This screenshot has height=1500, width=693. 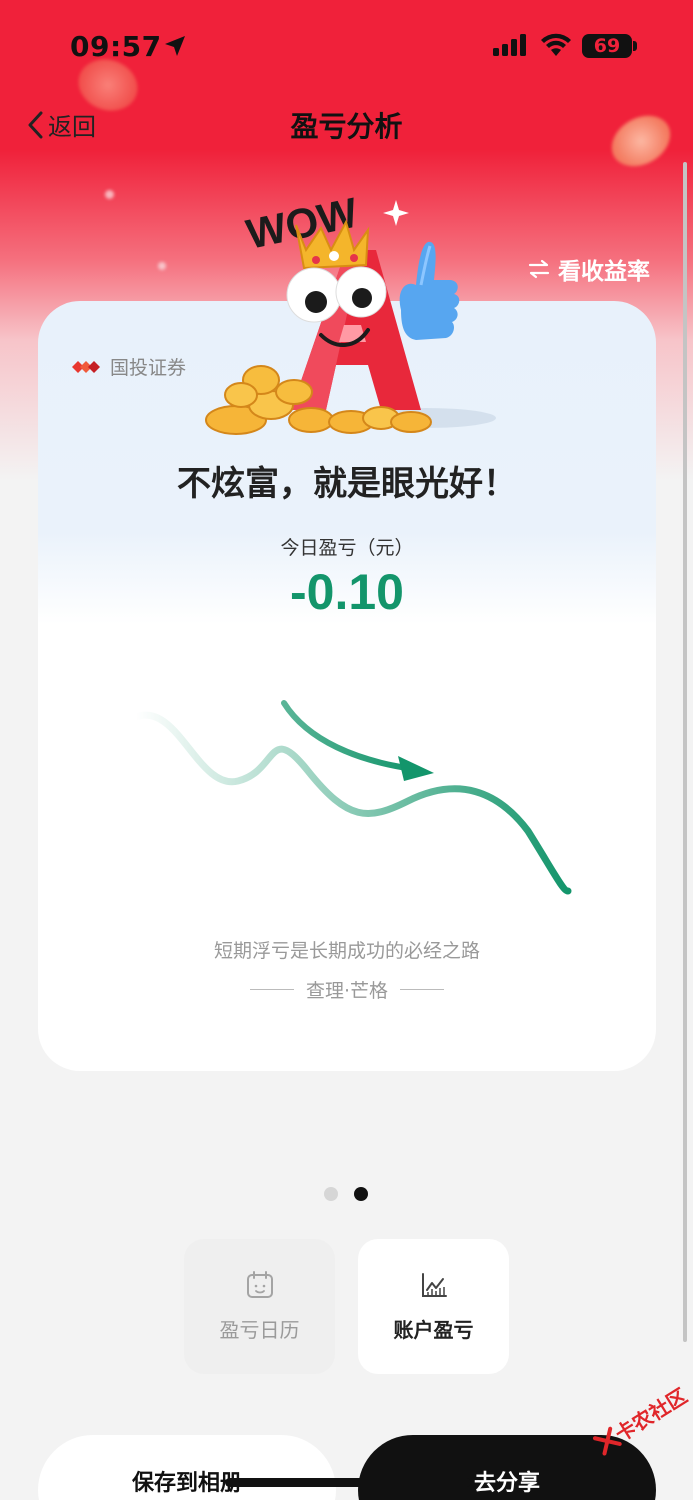 I want to click on nav-bar: 返回 盈亏分析, so click(x=346, y=123).